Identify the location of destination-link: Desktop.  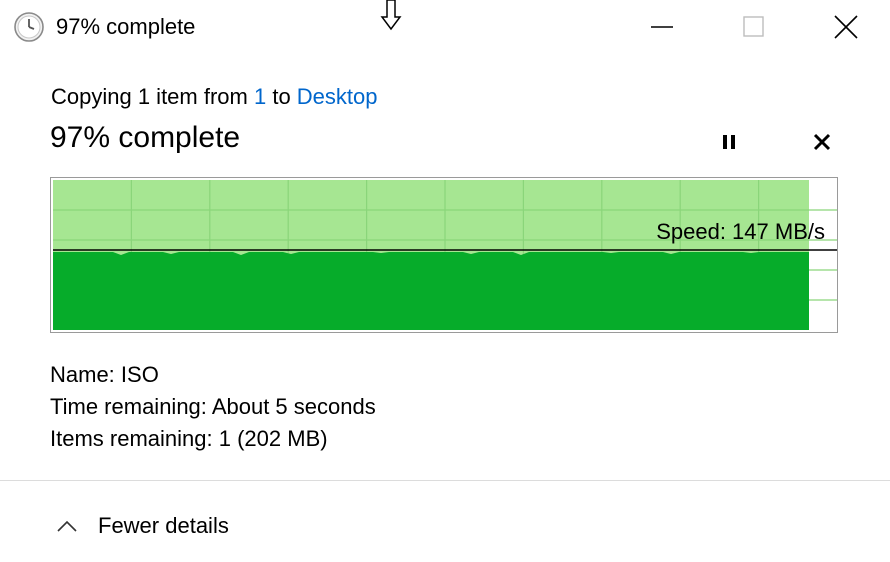
(337, 96).